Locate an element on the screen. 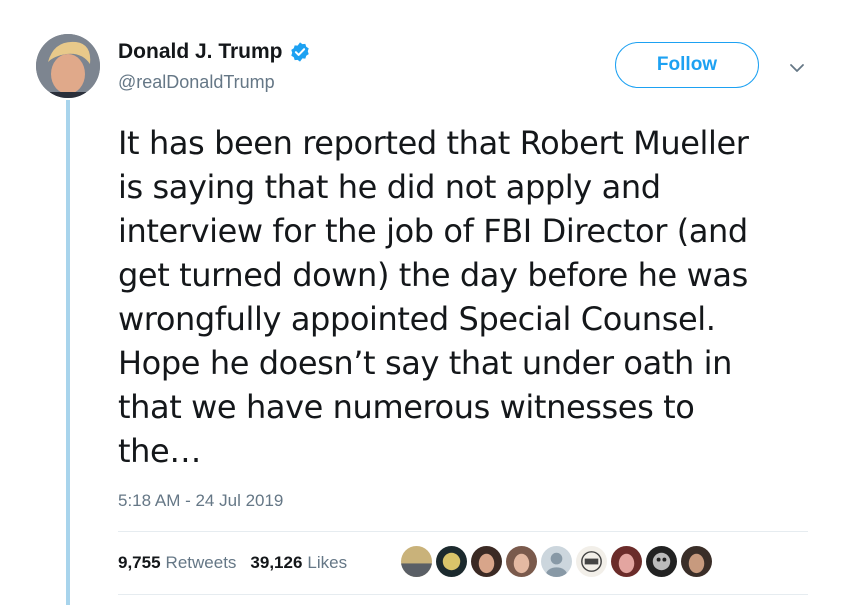 This screenshot has height=605, width=842. follow-button: Follow is located at coordinates (687, 65).